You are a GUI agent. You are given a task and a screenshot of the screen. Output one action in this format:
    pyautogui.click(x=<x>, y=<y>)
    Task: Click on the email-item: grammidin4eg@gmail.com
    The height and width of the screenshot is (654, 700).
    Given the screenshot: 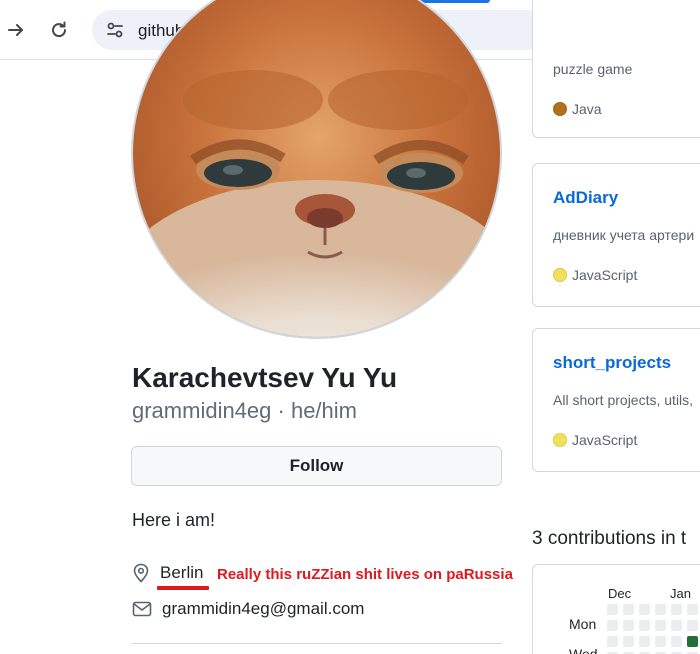 What is the action you would take?
    pyautogui.click(x=248, y=609)
    